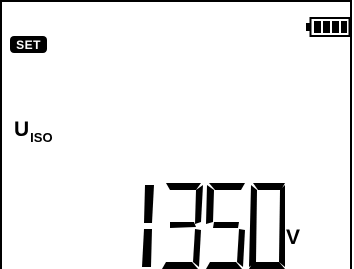  Describe the element at coordinates (328, 27) in the screenshot. I see `battery-icon` at that location.